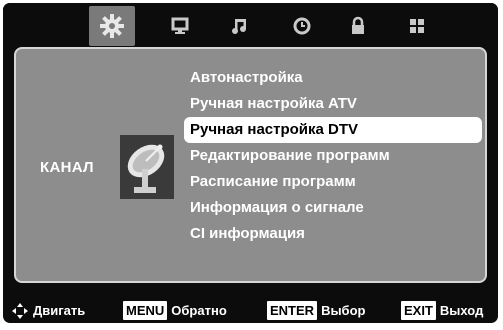 This screenshot has width=503, height=330. Describe the element at coordinates (302, 26) in the screenshot. I see `clock-icon` at that location.